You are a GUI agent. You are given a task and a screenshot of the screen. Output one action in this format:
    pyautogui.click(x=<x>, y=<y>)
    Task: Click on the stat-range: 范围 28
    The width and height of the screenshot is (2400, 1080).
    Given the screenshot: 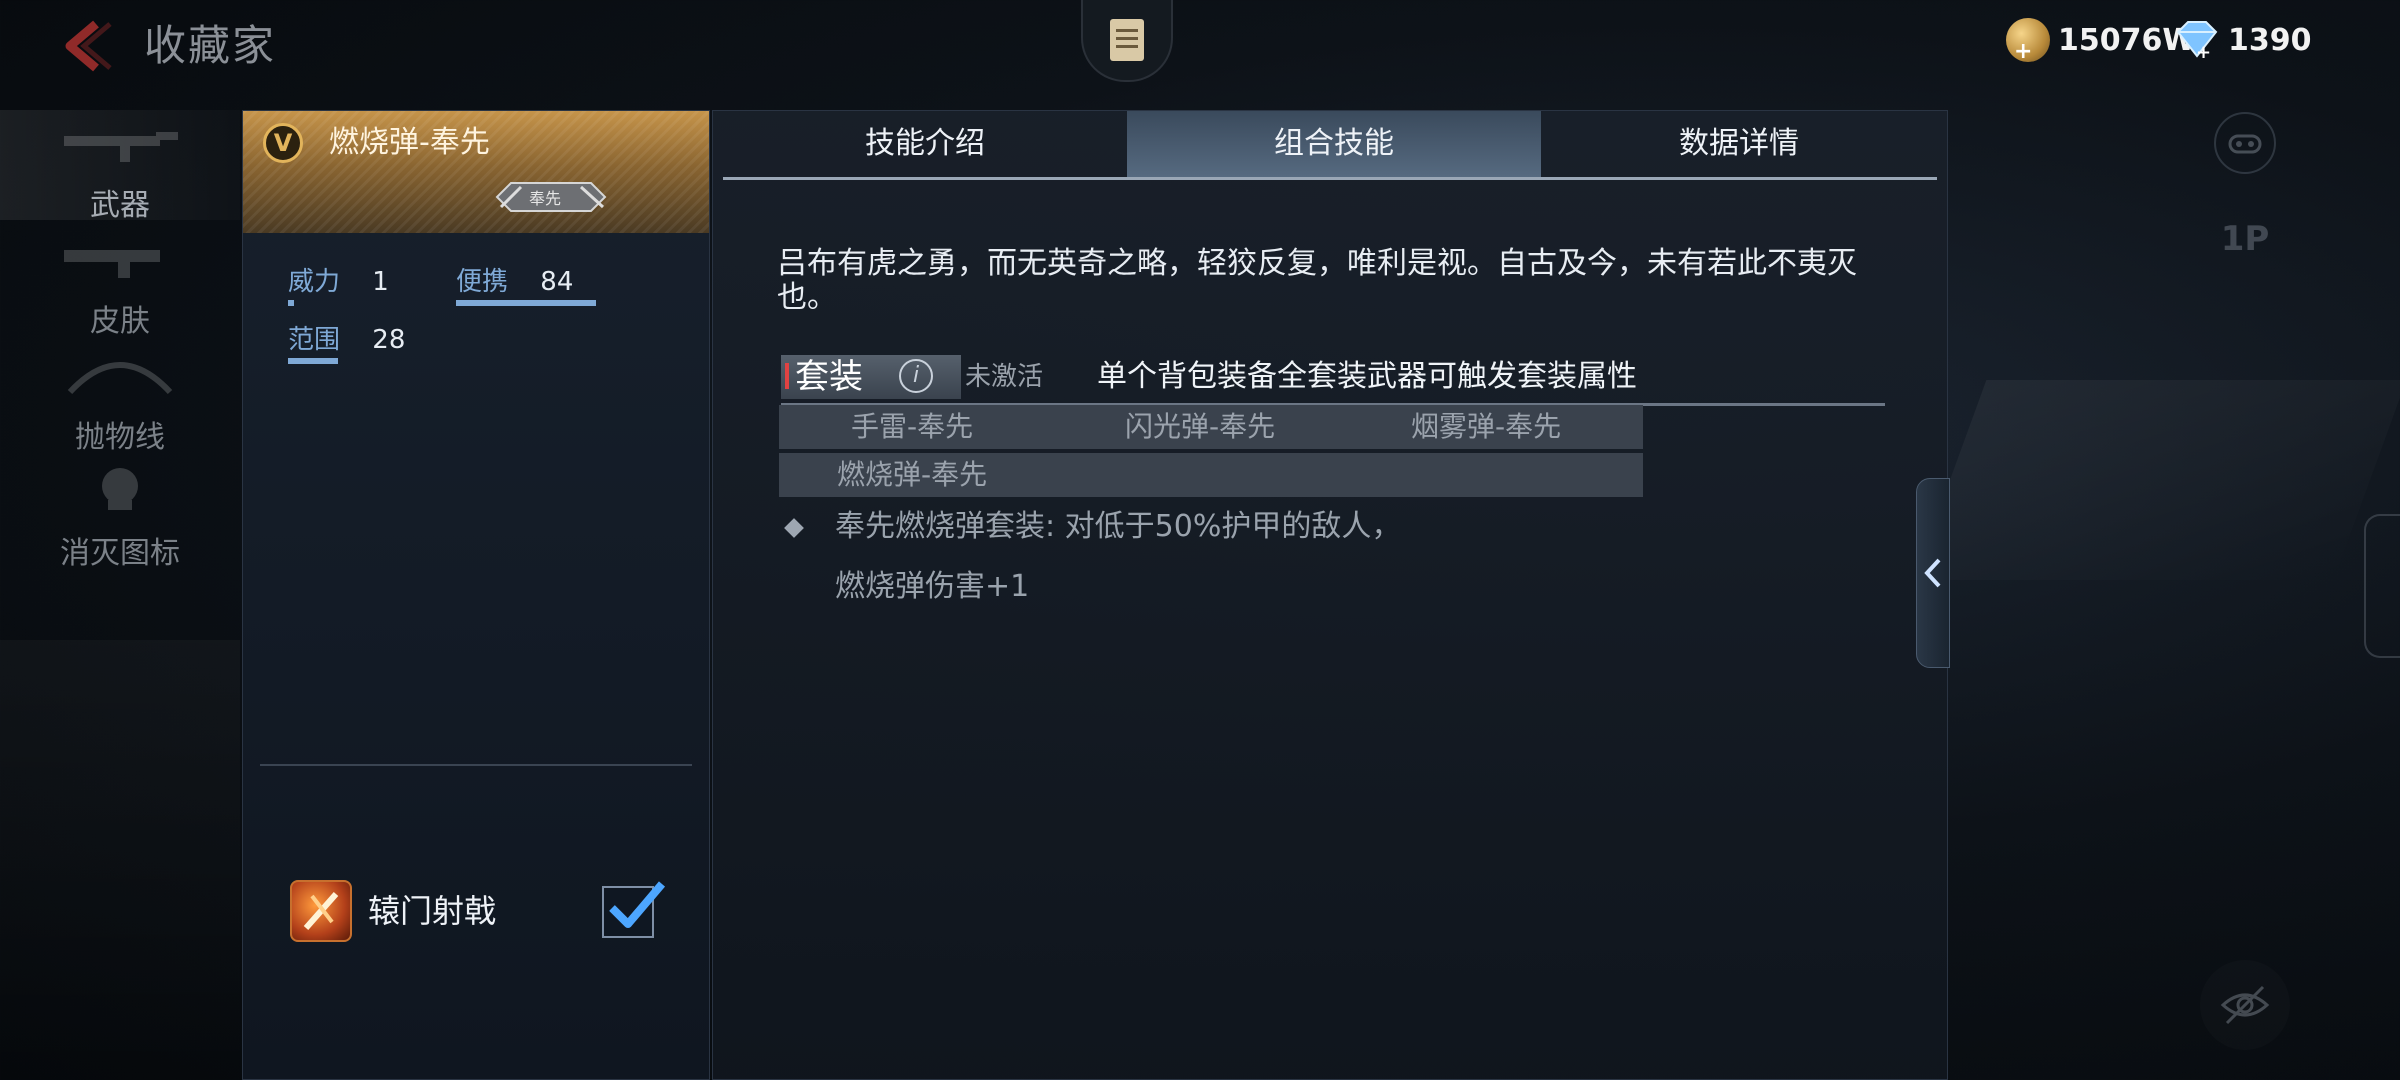 What is the action you would take?
    pyautogui.click(x=347, y=342)
    